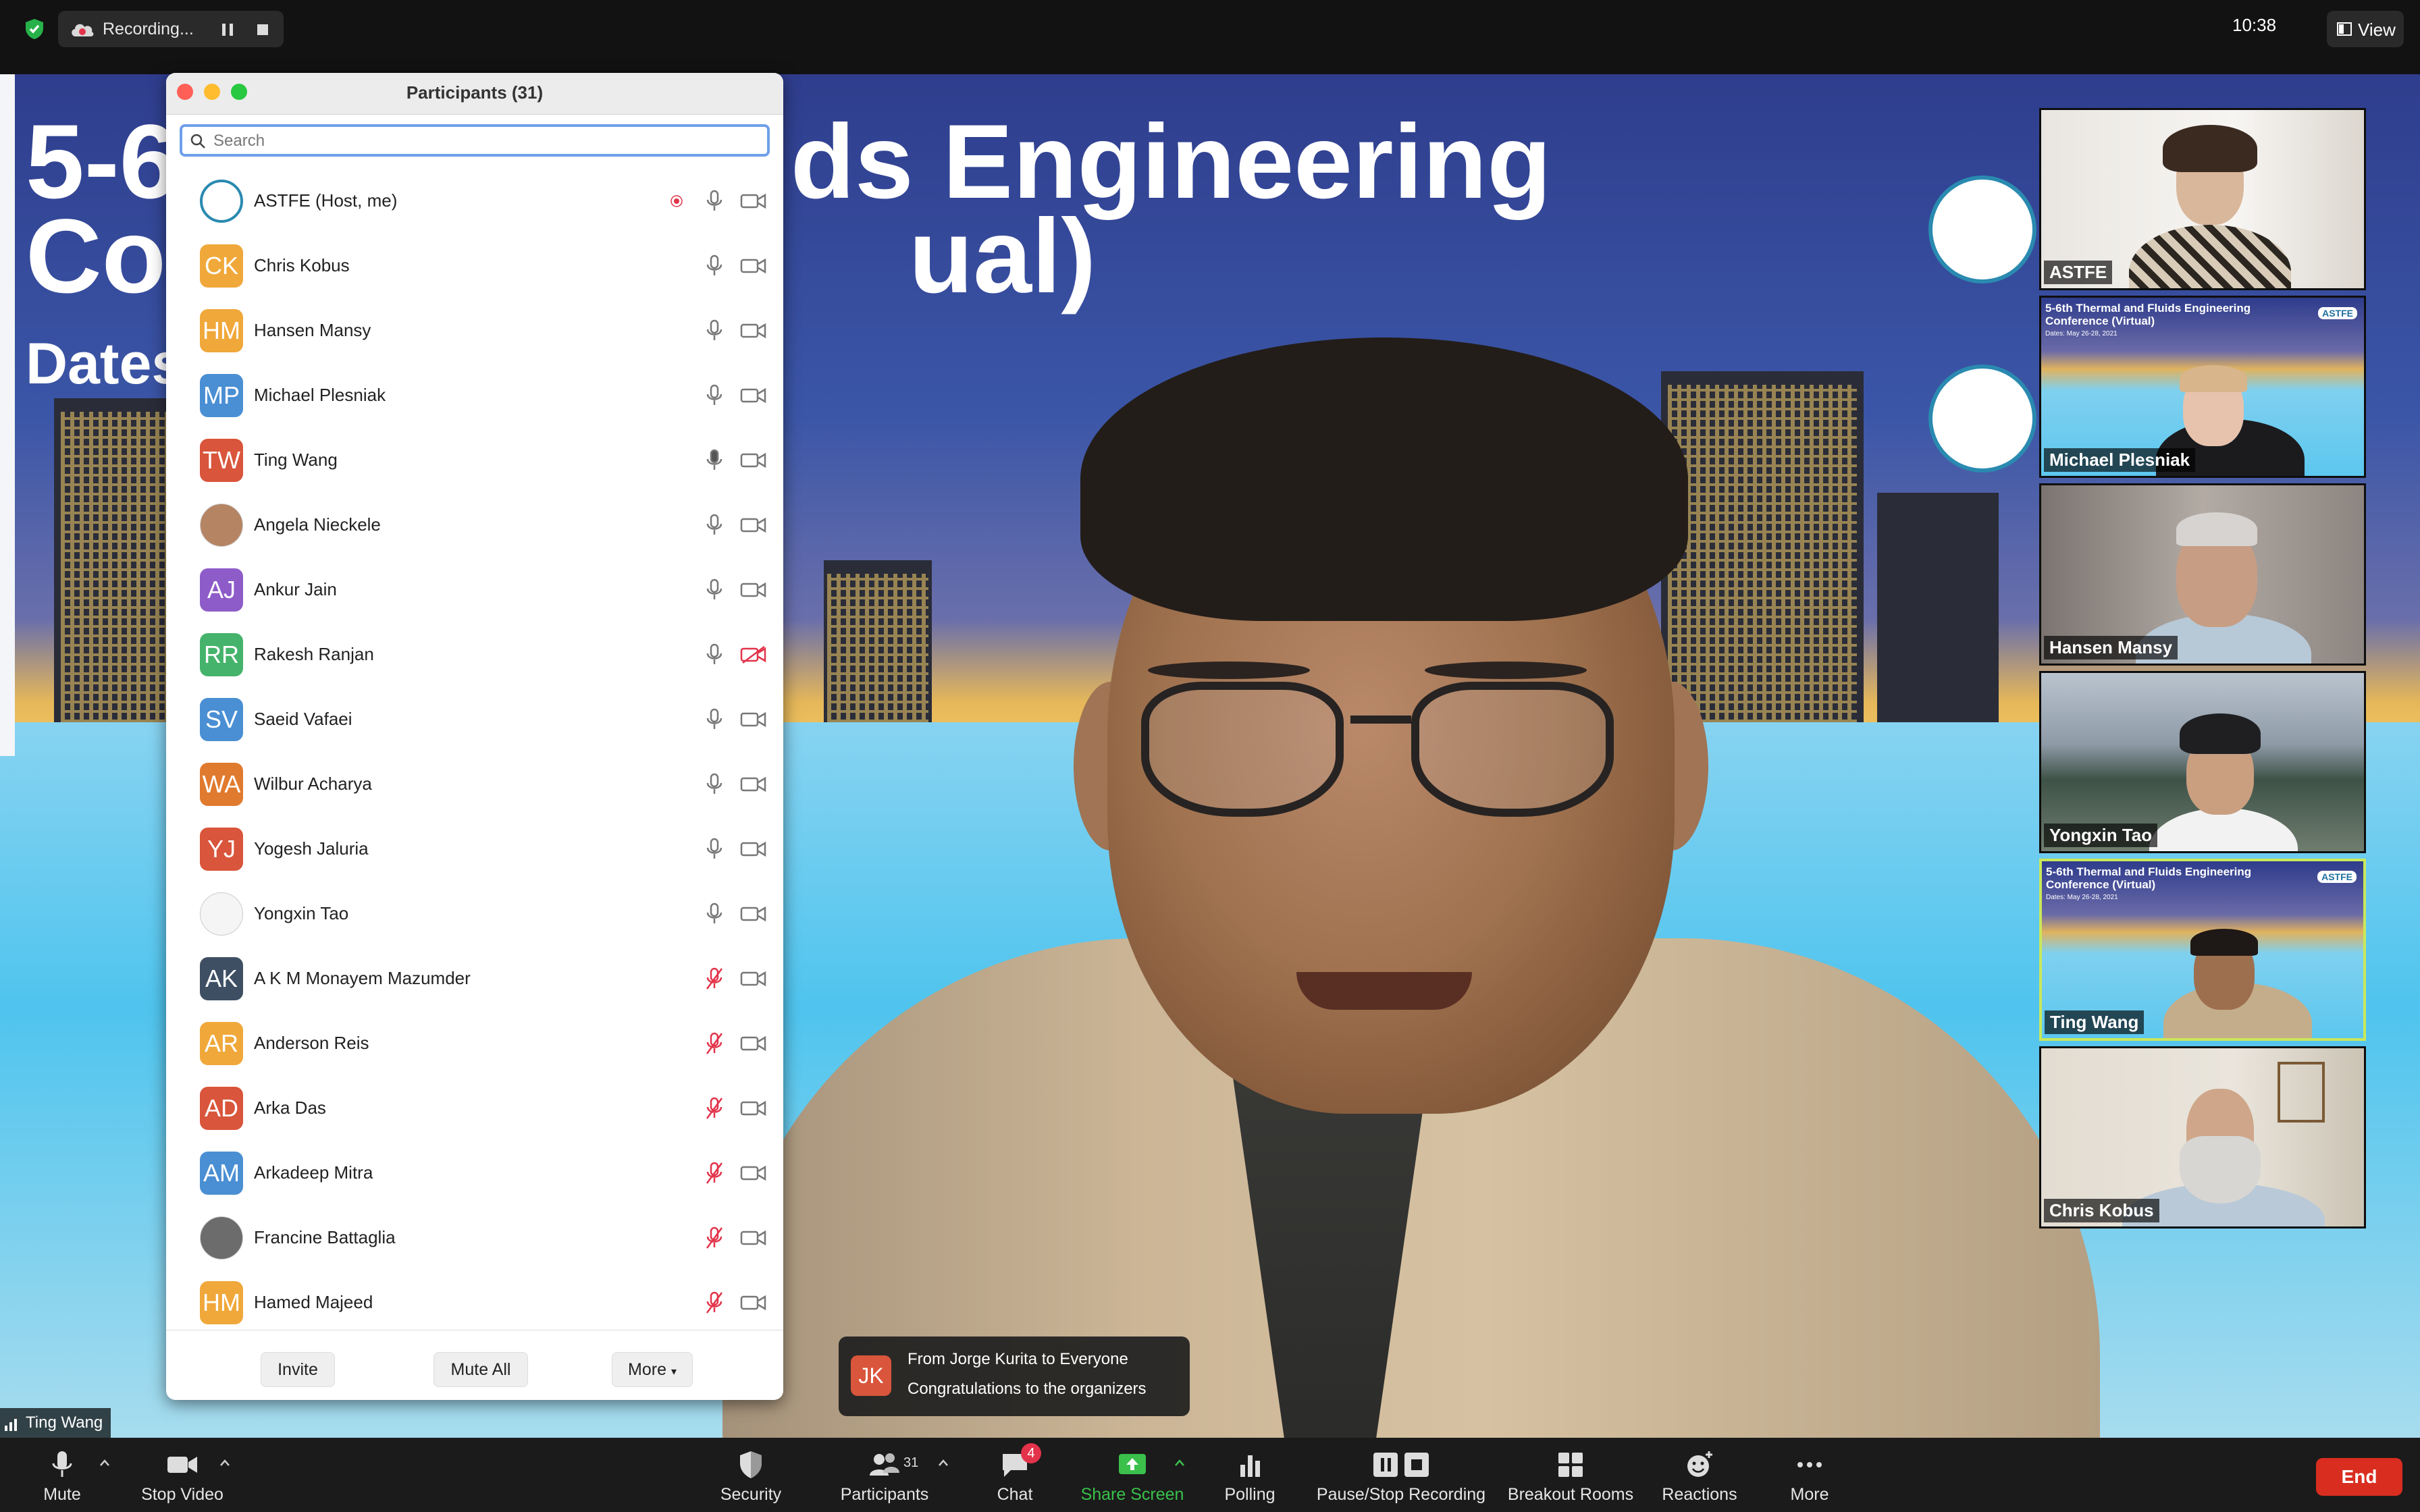 This screenshot has height=1512, width=2420. Describe the element at coordinates (652, 1369) in the screenshot. I see `more-options-button: More ▾` at that location.